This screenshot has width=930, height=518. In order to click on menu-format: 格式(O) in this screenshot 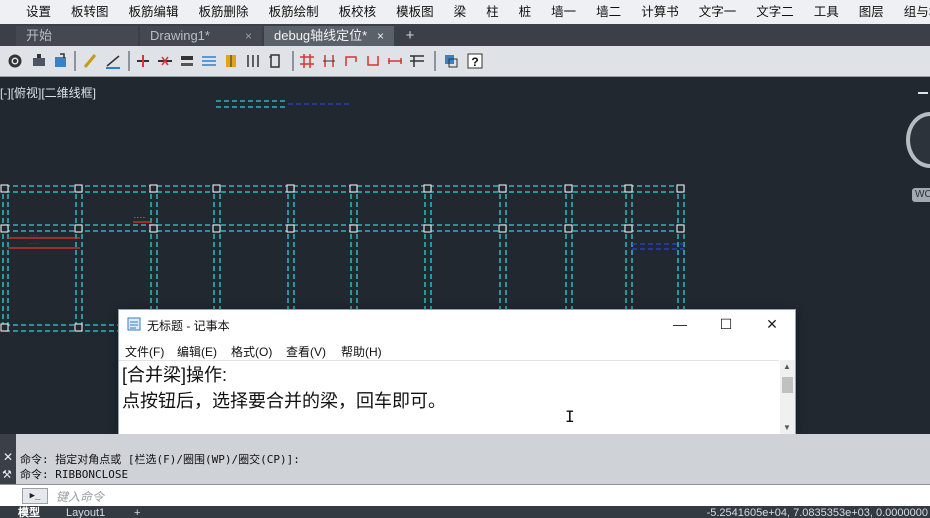, I will do `click(251, 351)`.